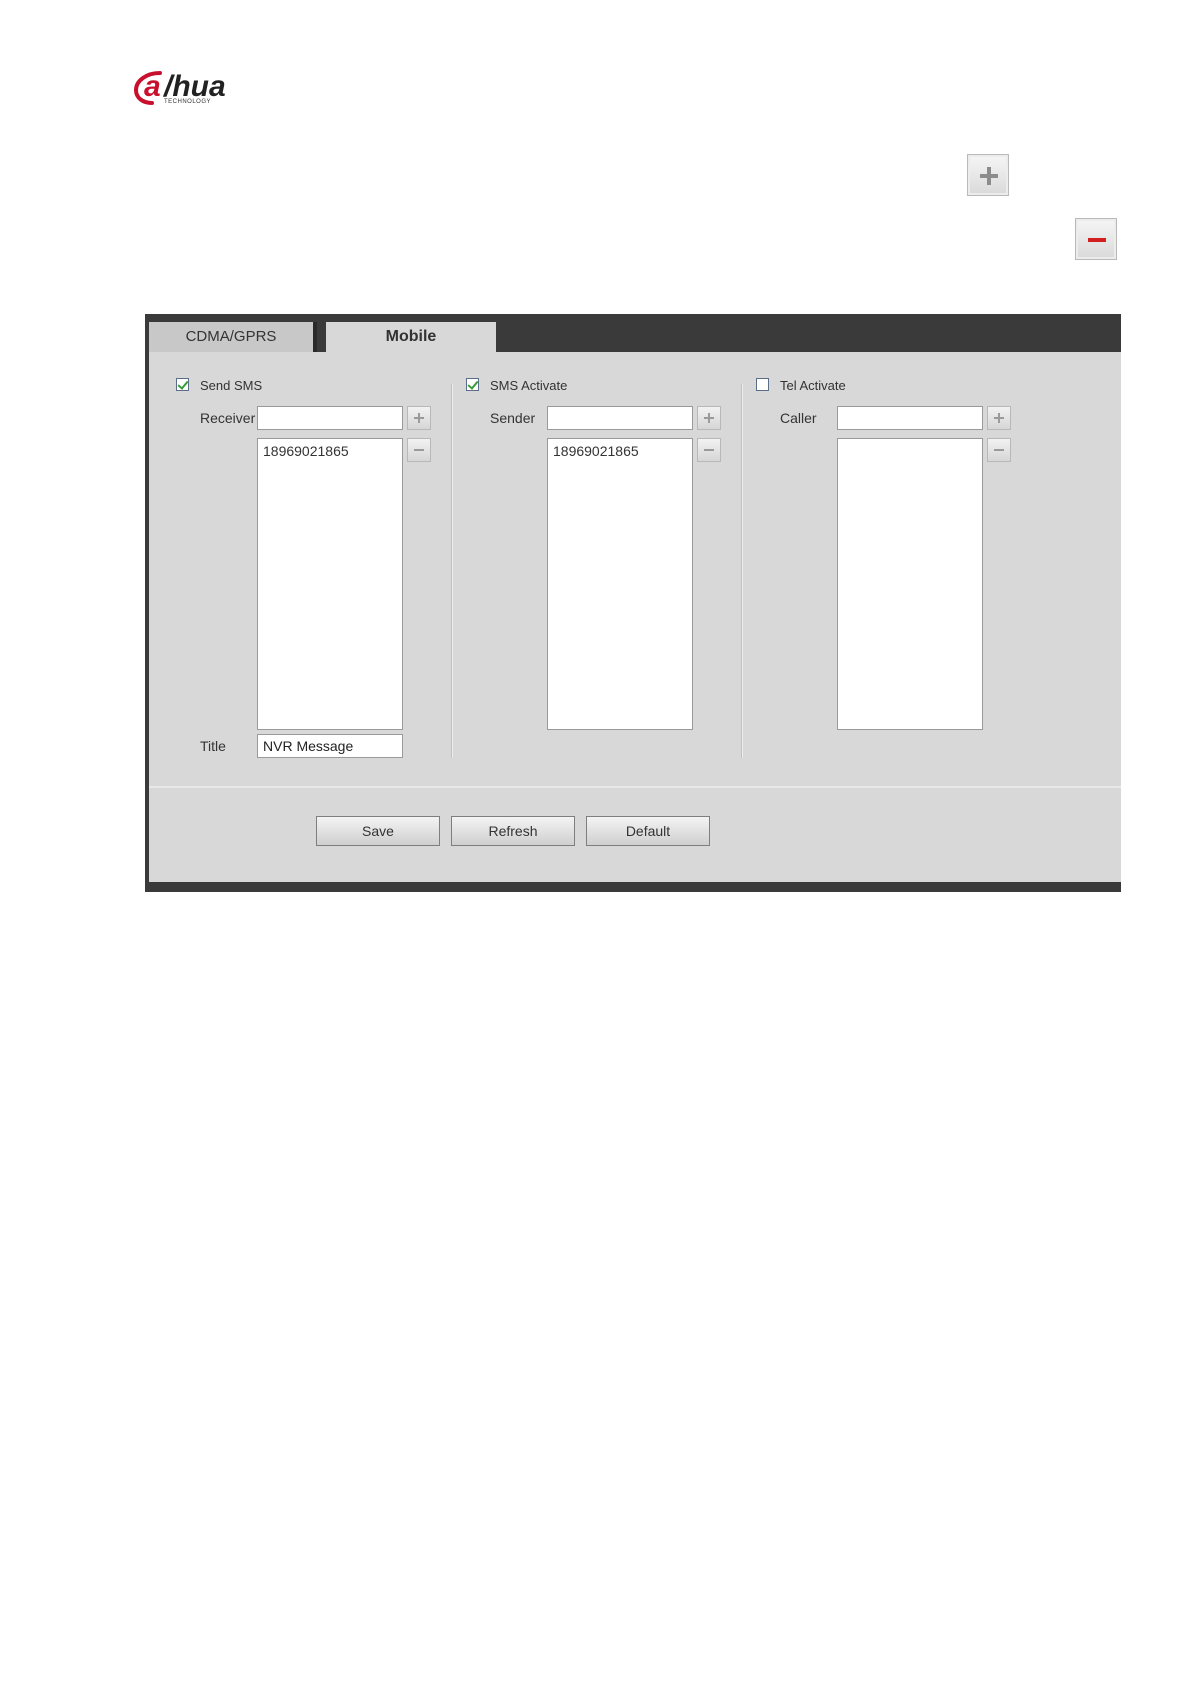 The image size is (1191, 1684). What do you see at coordinates (330, 746) in the screenshot?
I see `title-input` at bounding box center [330, 746].